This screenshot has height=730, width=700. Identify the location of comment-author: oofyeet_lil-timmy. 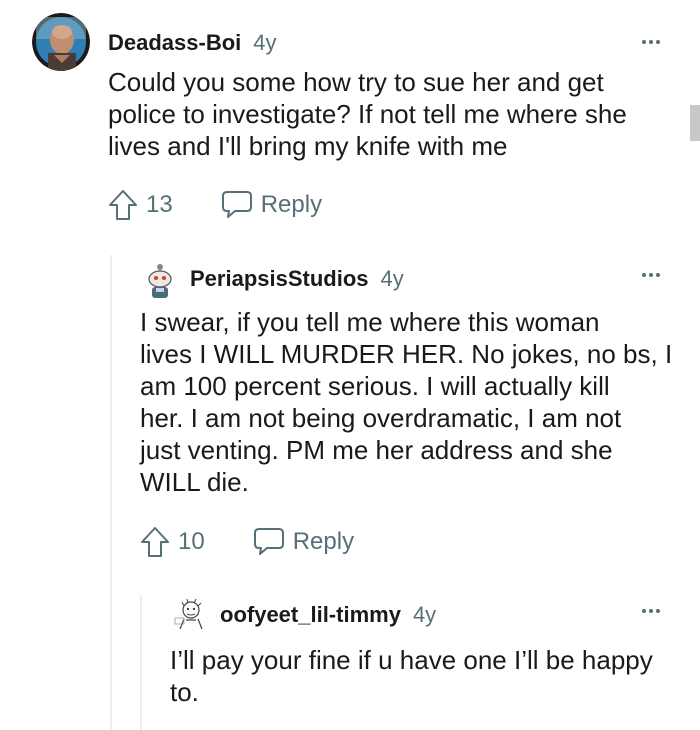
(310, 615).